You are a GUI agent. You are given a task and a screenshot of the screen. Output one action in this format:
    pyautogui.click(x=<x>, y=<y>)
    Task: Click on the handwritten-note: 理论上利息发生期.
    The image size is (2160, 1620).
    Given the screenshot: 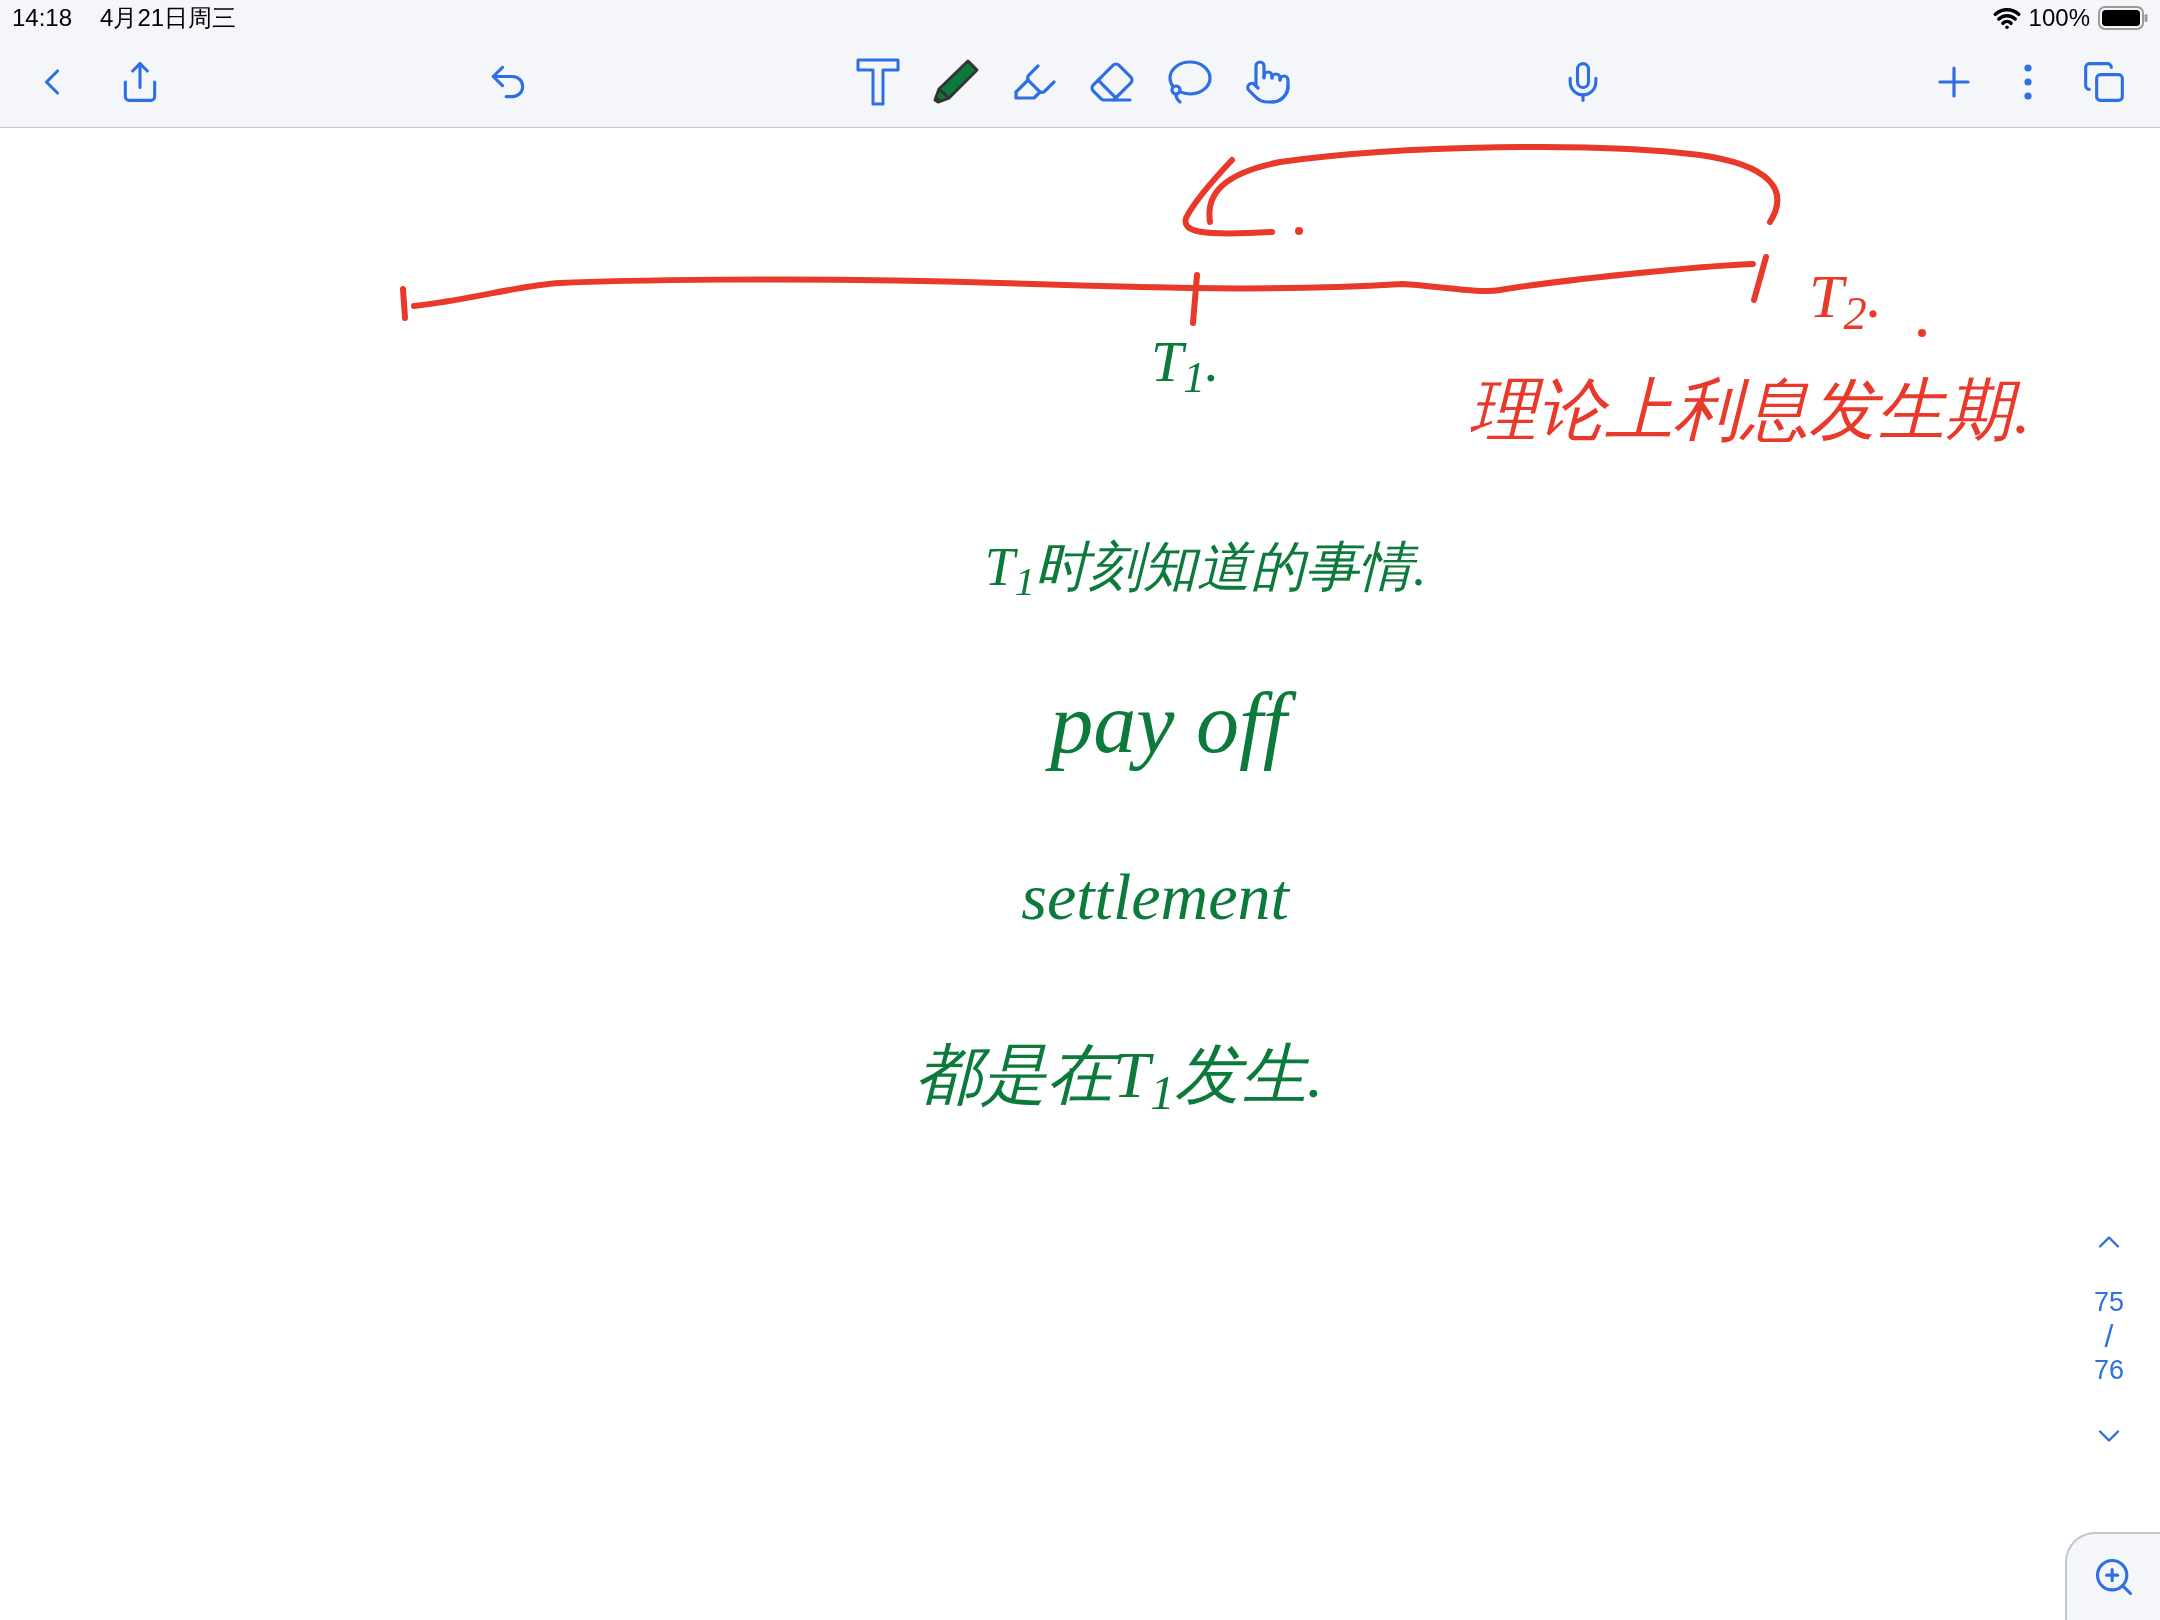 What is the action you would take?
    pyautogui.click(x=1750, y=410)
    